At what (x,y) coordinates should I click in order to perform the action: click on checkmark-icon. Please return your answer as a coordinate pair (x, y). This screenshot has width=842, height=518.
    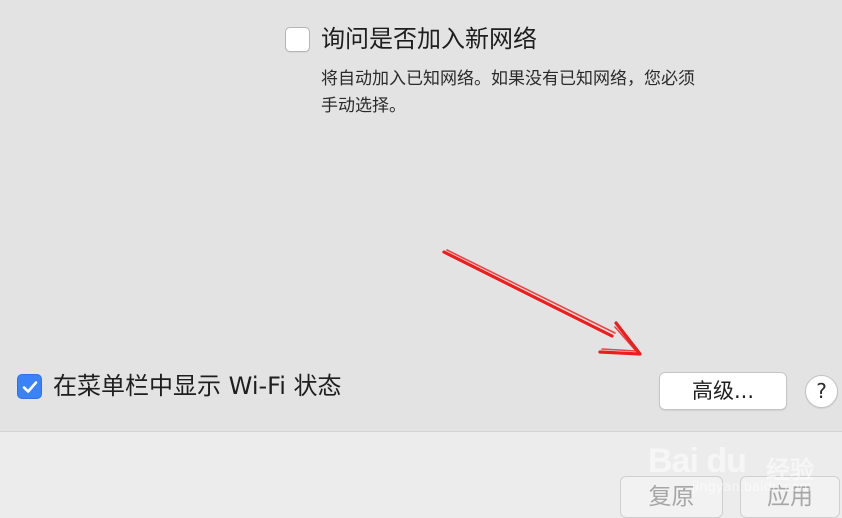
    Looking at the image, I should click on (30, 387).